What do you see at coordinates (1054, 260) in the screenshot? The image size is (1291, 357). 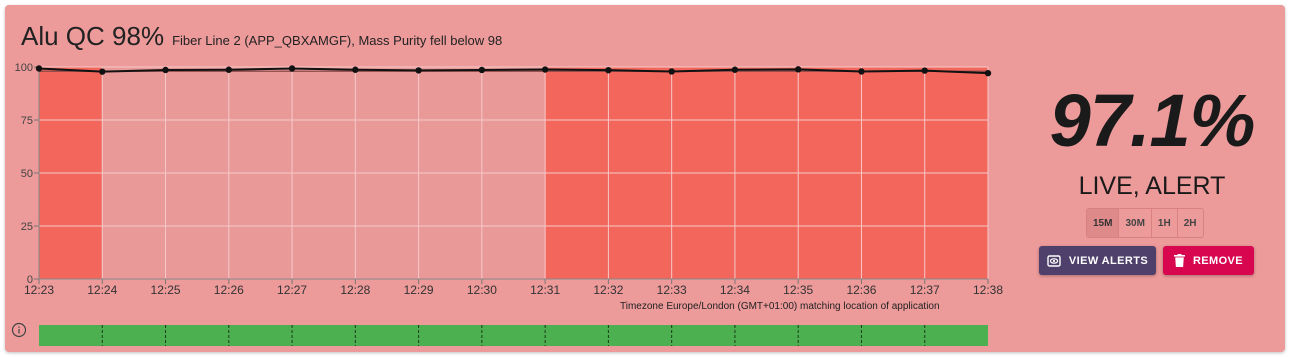 I see `view-icon` at bounding box center [1054, 260].